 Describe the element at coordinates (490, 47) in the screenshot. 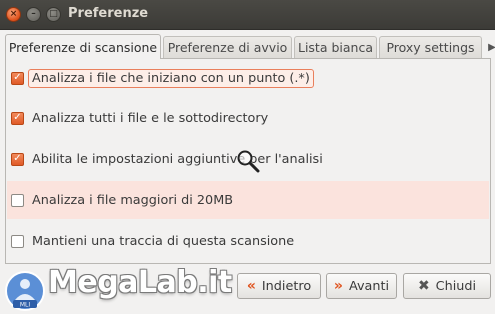

I see `tab-scroll-right-icon: ▶` at that location.